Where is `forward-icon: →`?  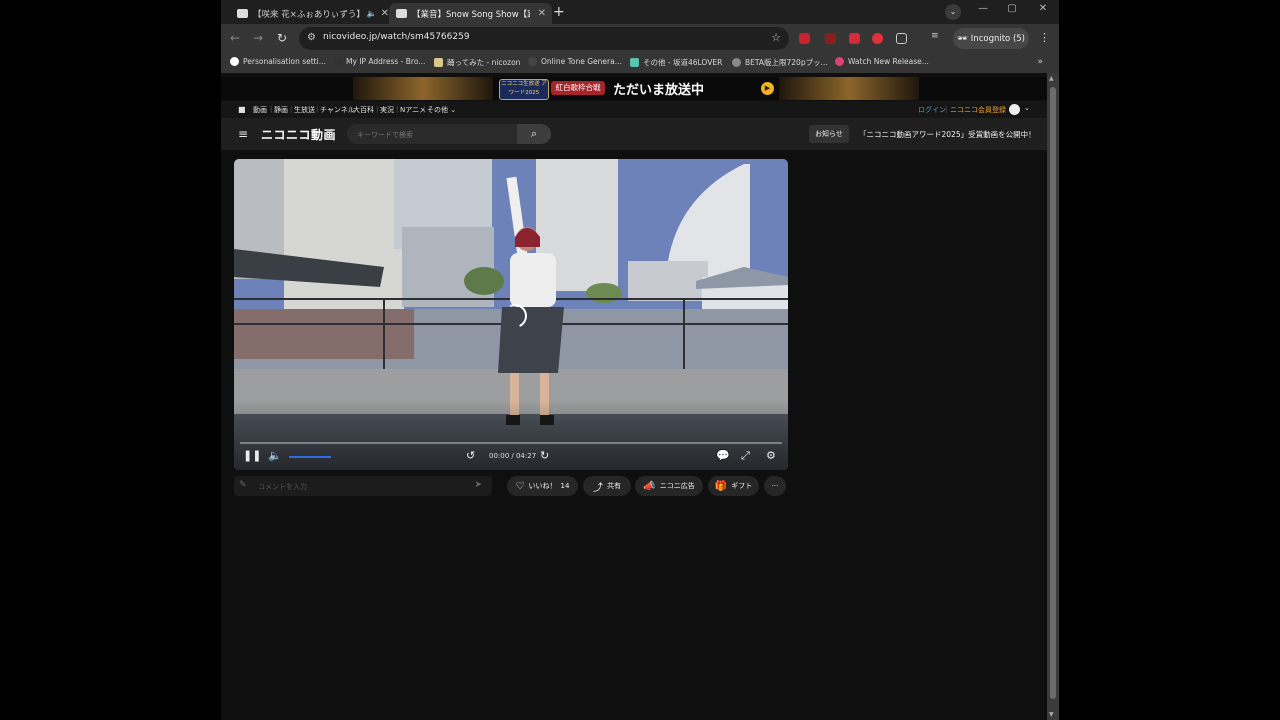
forward-icon: → is located at coordinates (258, 38).